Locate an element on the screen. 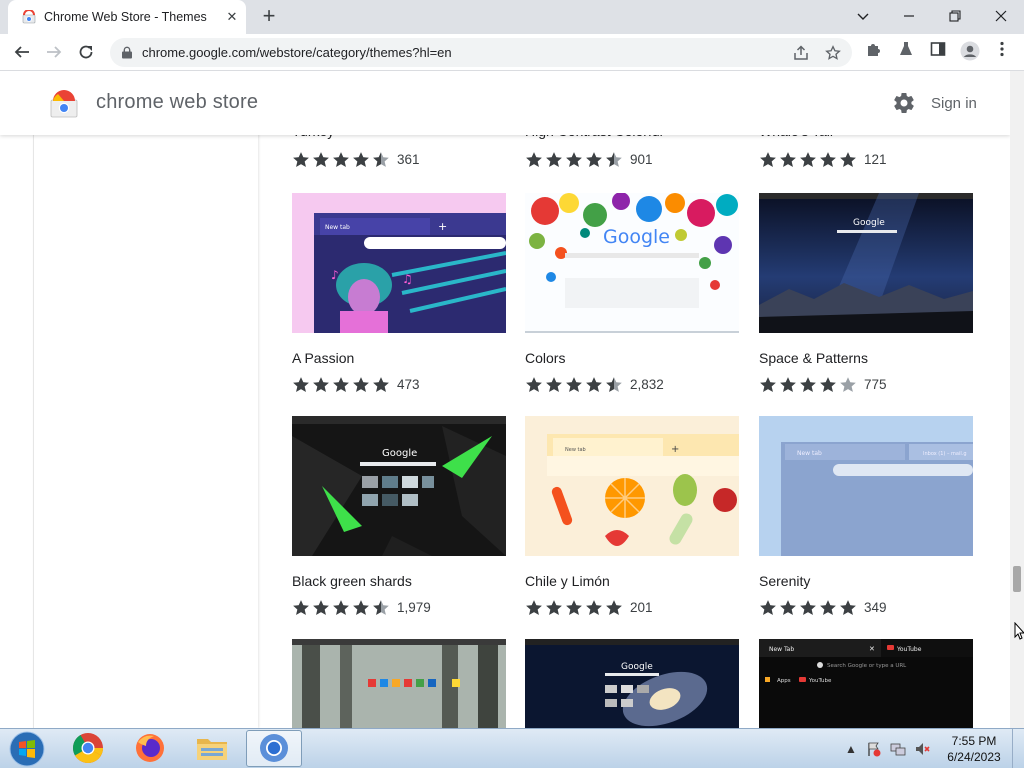 The height and width of the screenshot is (768, 1024). webstore-title: chrome web store is located at coordinates (177, 102).